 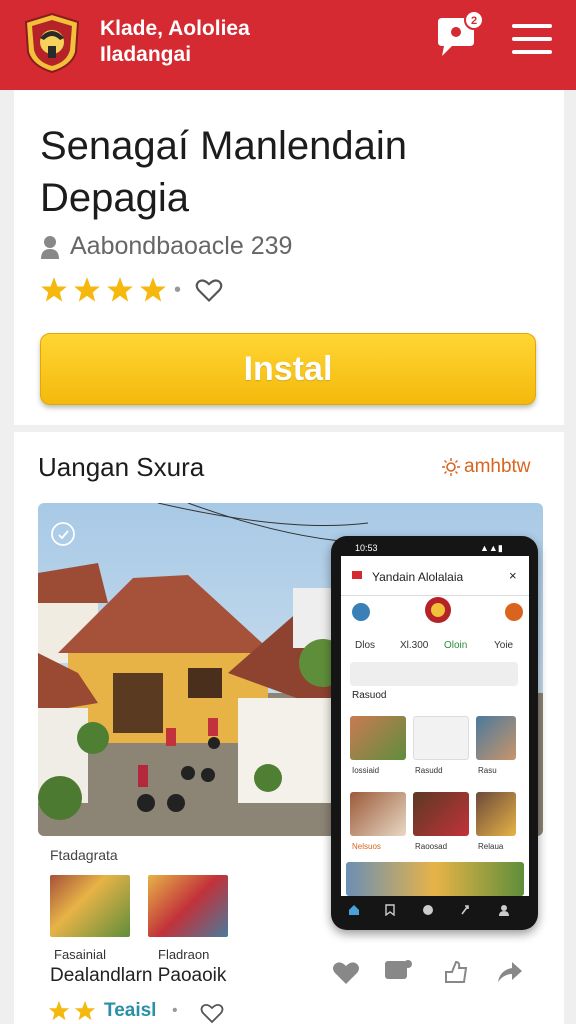 I want to click on profile-icon, so click(x=504, y=910).